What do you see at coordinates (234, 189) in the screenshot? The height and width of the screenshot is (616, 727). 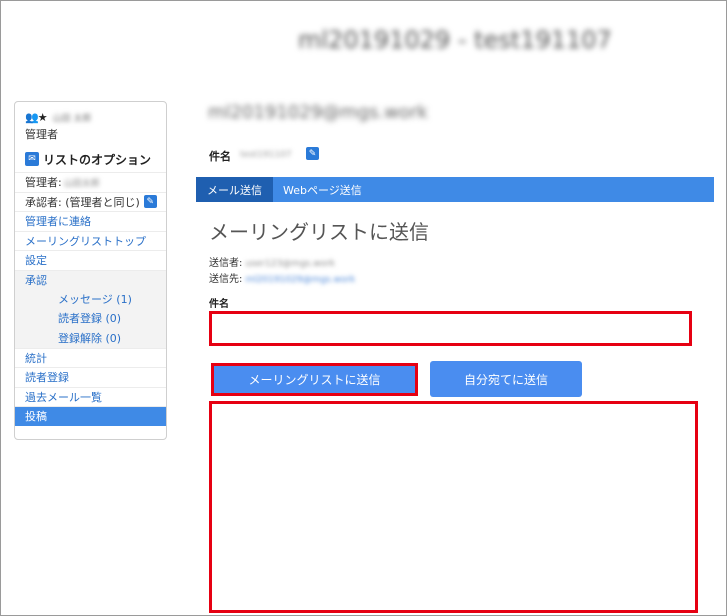 I see `tab-mail-send: メール送信` at bounding box center [234, 189].